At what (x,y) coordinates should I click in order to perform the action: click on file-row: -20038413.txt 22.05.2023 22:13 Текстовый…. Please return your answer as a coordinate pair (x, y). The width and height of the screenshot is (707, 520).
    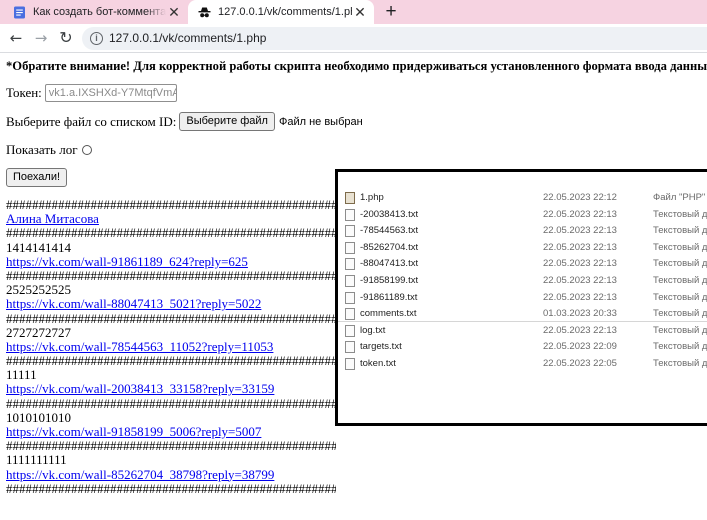
    Looking at the image, I should click on (522, 215).